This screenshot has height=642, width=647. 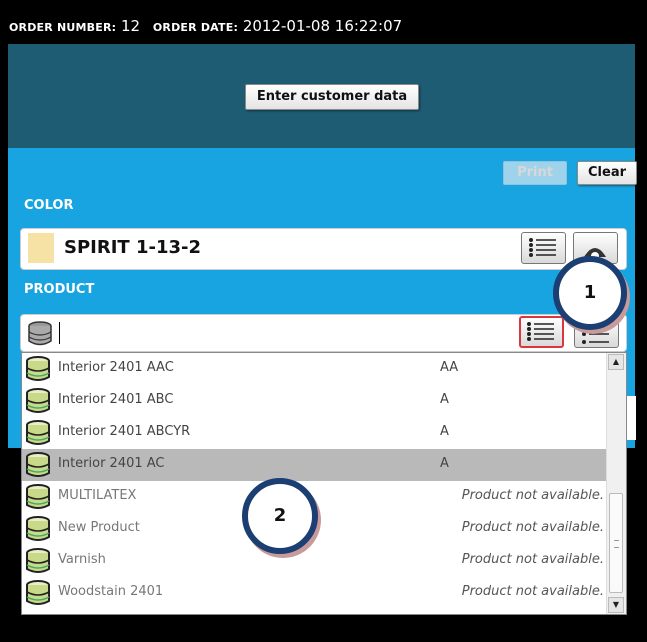 I want to click on color-swatch, so click(x=41, y=248).